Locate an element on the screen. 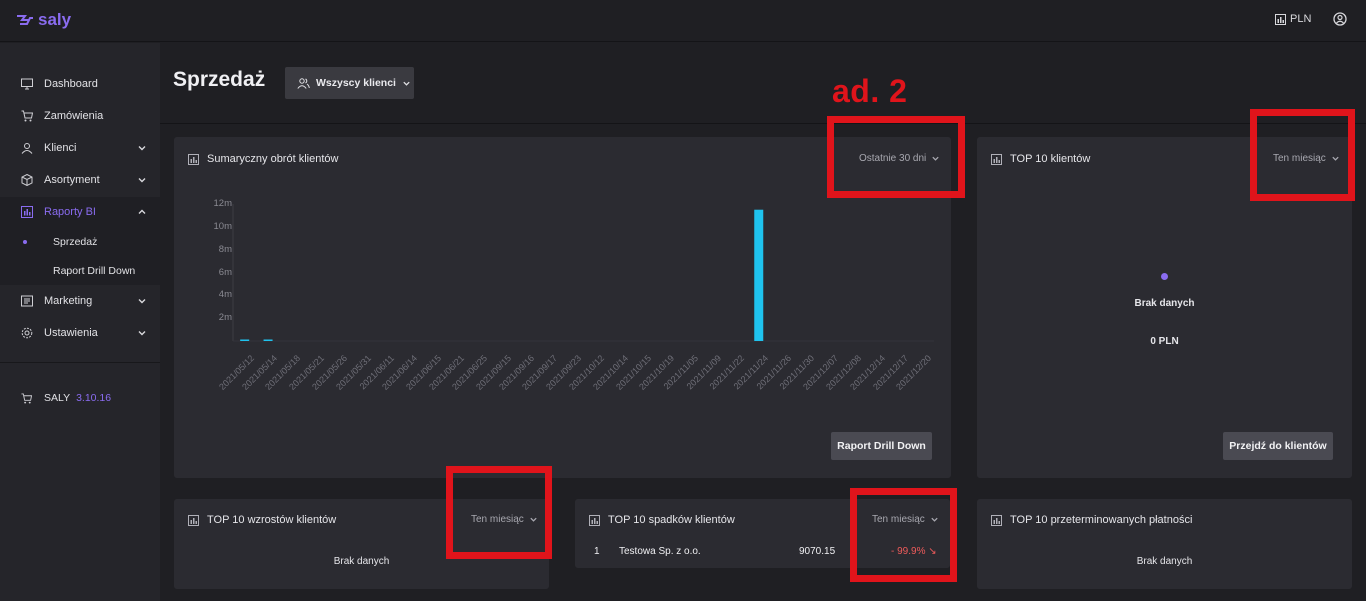 The width and height of the screenshot is (1366, 601). sidebar-subitem-drill-down: Raport Drill Down is located at coordinates (80, 270).